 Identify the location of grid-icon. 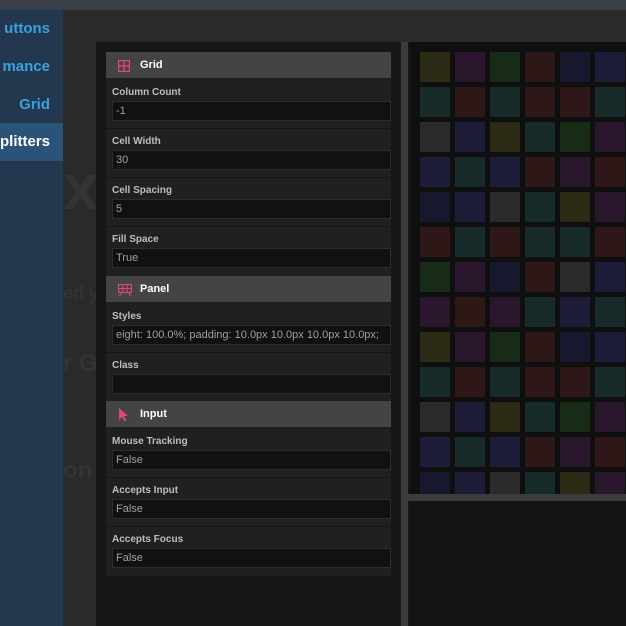
(124, 66).